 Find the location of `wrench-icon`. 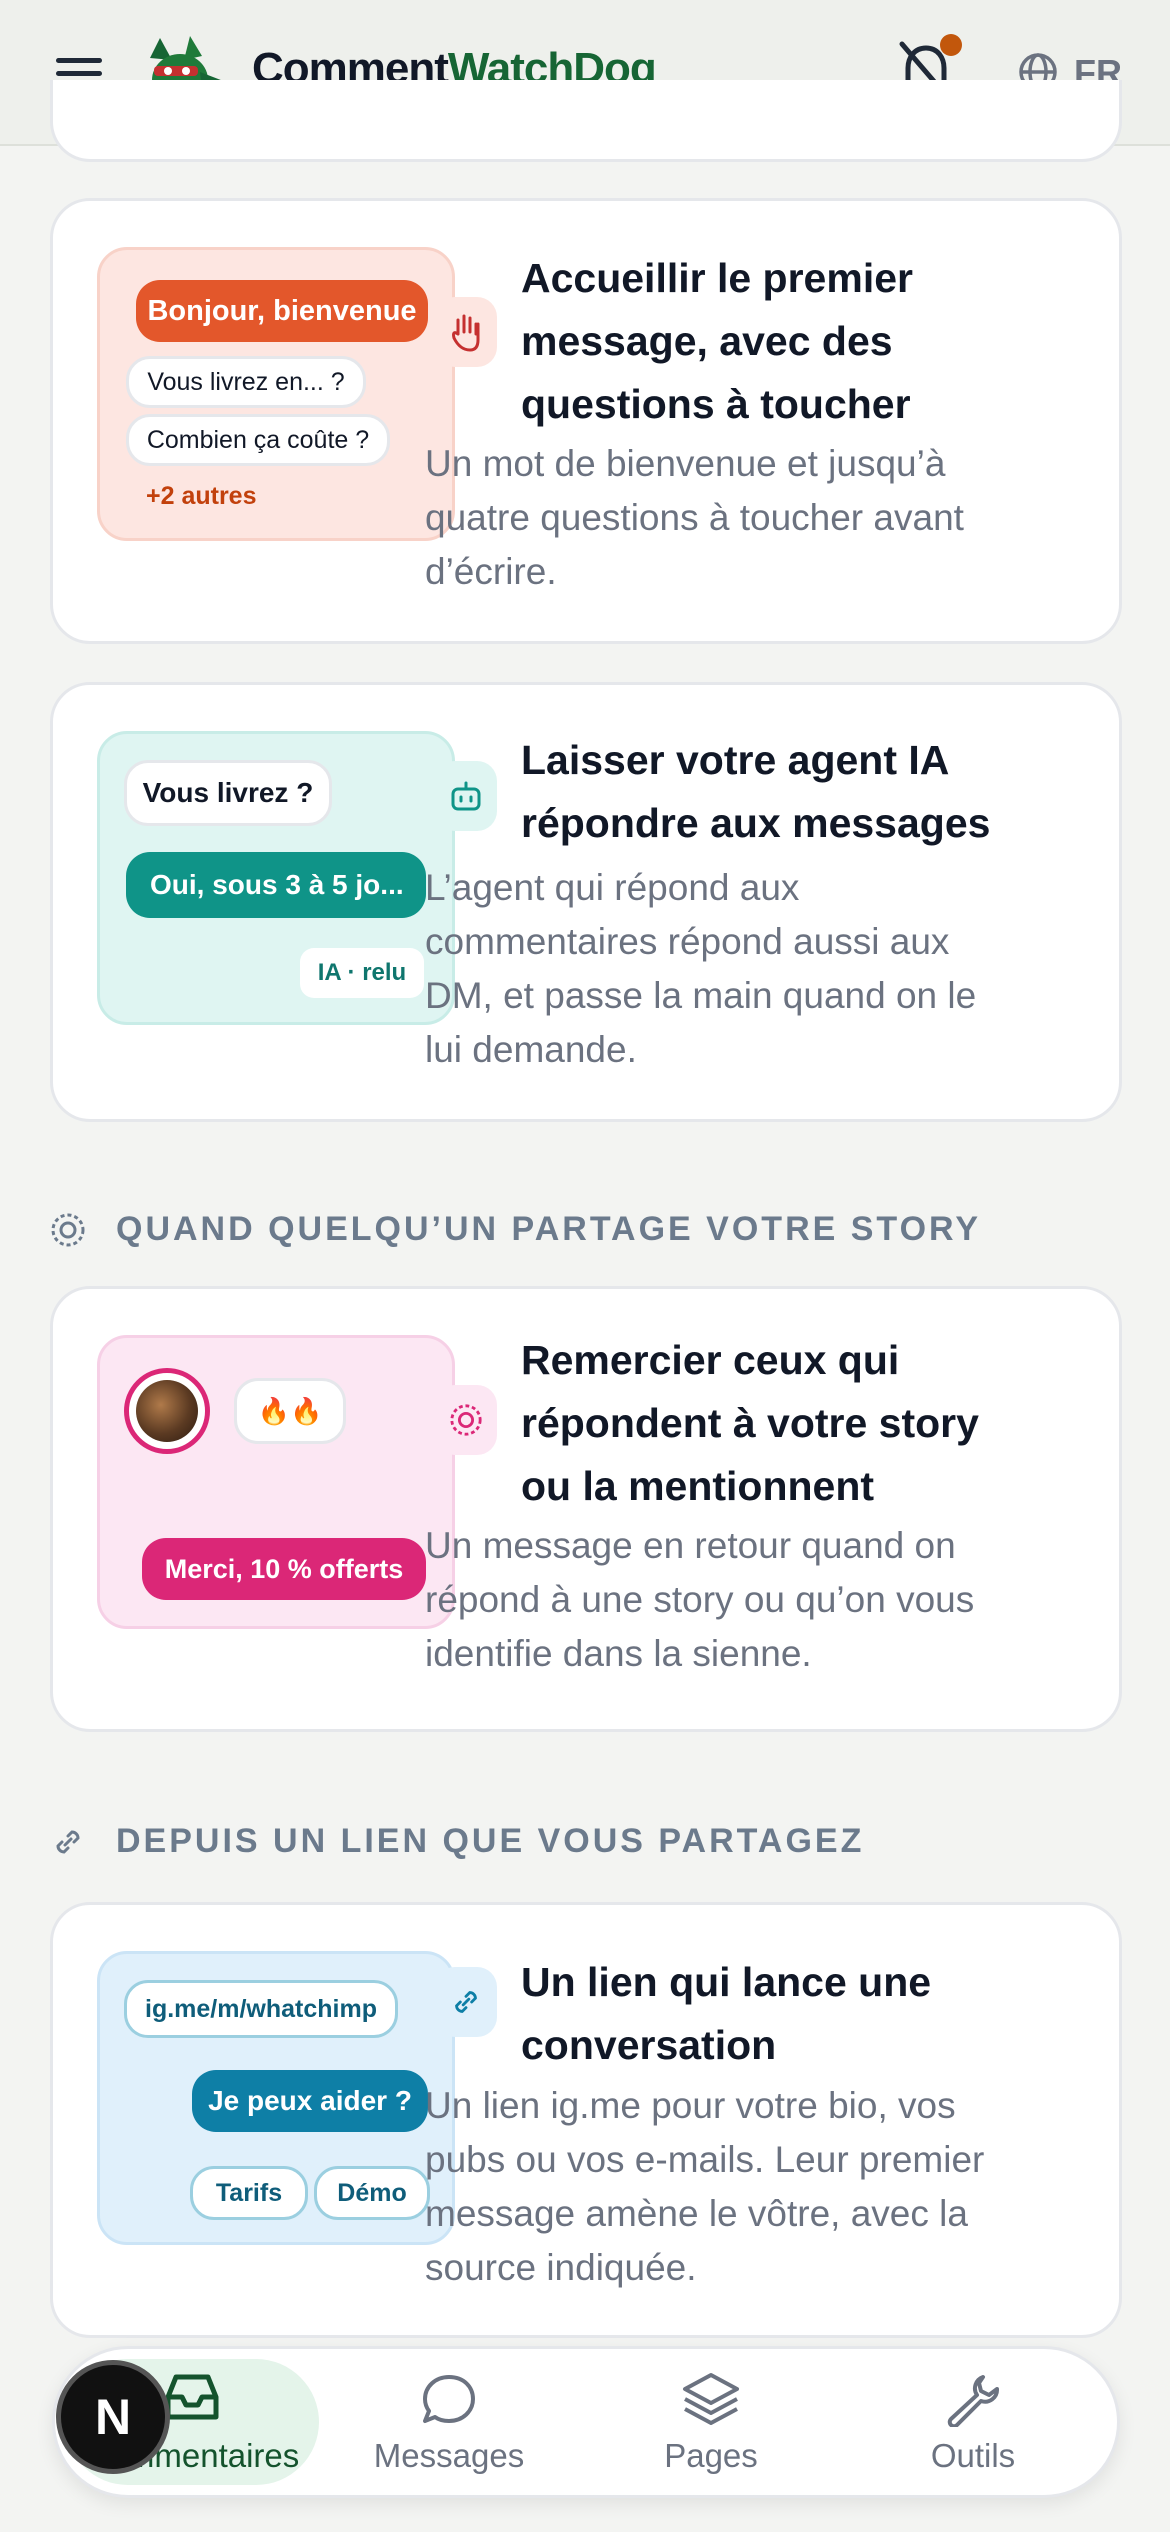

wrench-icon is located at coordinates (973, 2401).